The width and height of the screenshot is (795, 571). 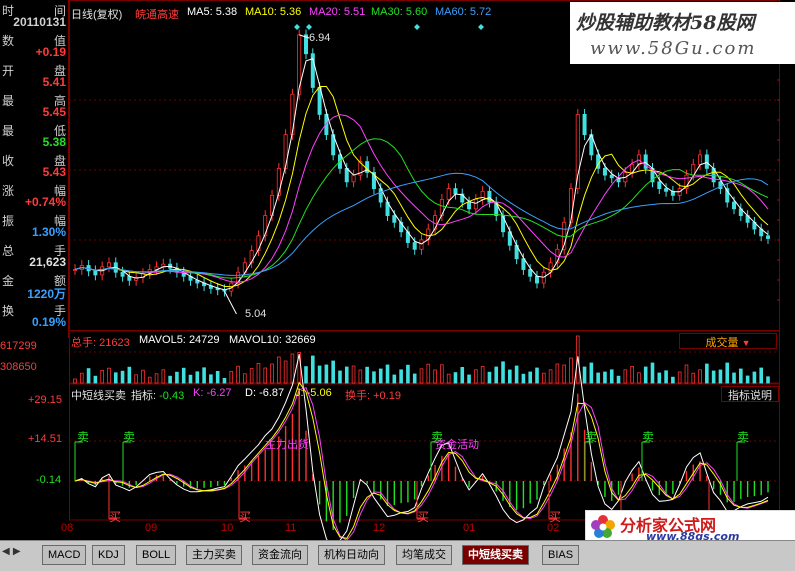 I want to click on field-label: 最, so click(x=8, y=101).